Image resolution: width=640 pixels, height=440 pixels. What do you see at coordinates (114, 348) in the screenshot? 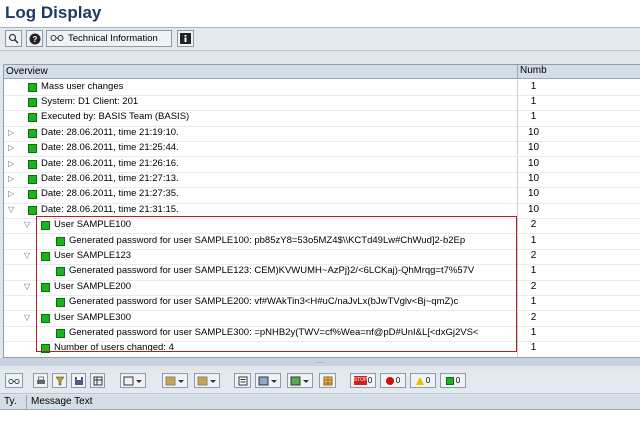
I see `node-text: Number of users changed: 4` at bounding box center [114, 348].